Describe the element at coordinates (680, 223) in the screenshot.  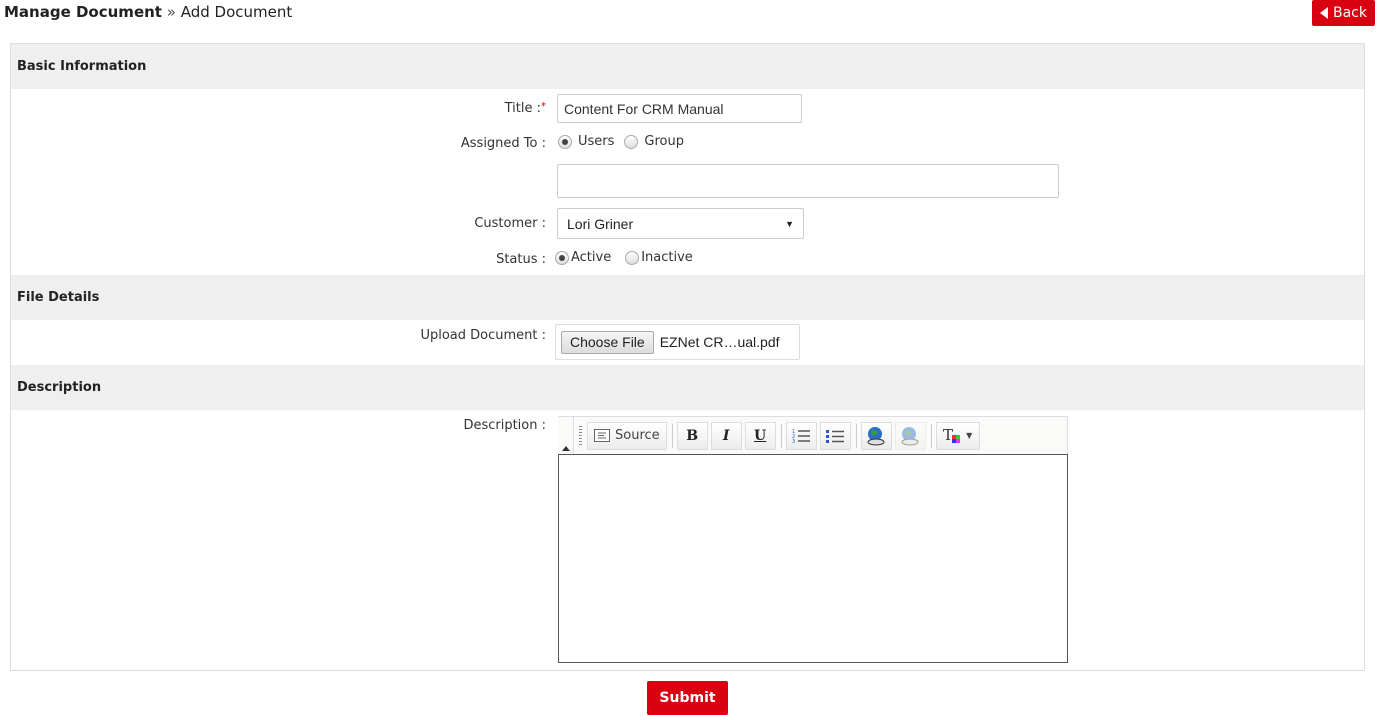
I see `customer-select: Lori Griner ▼` at that location.